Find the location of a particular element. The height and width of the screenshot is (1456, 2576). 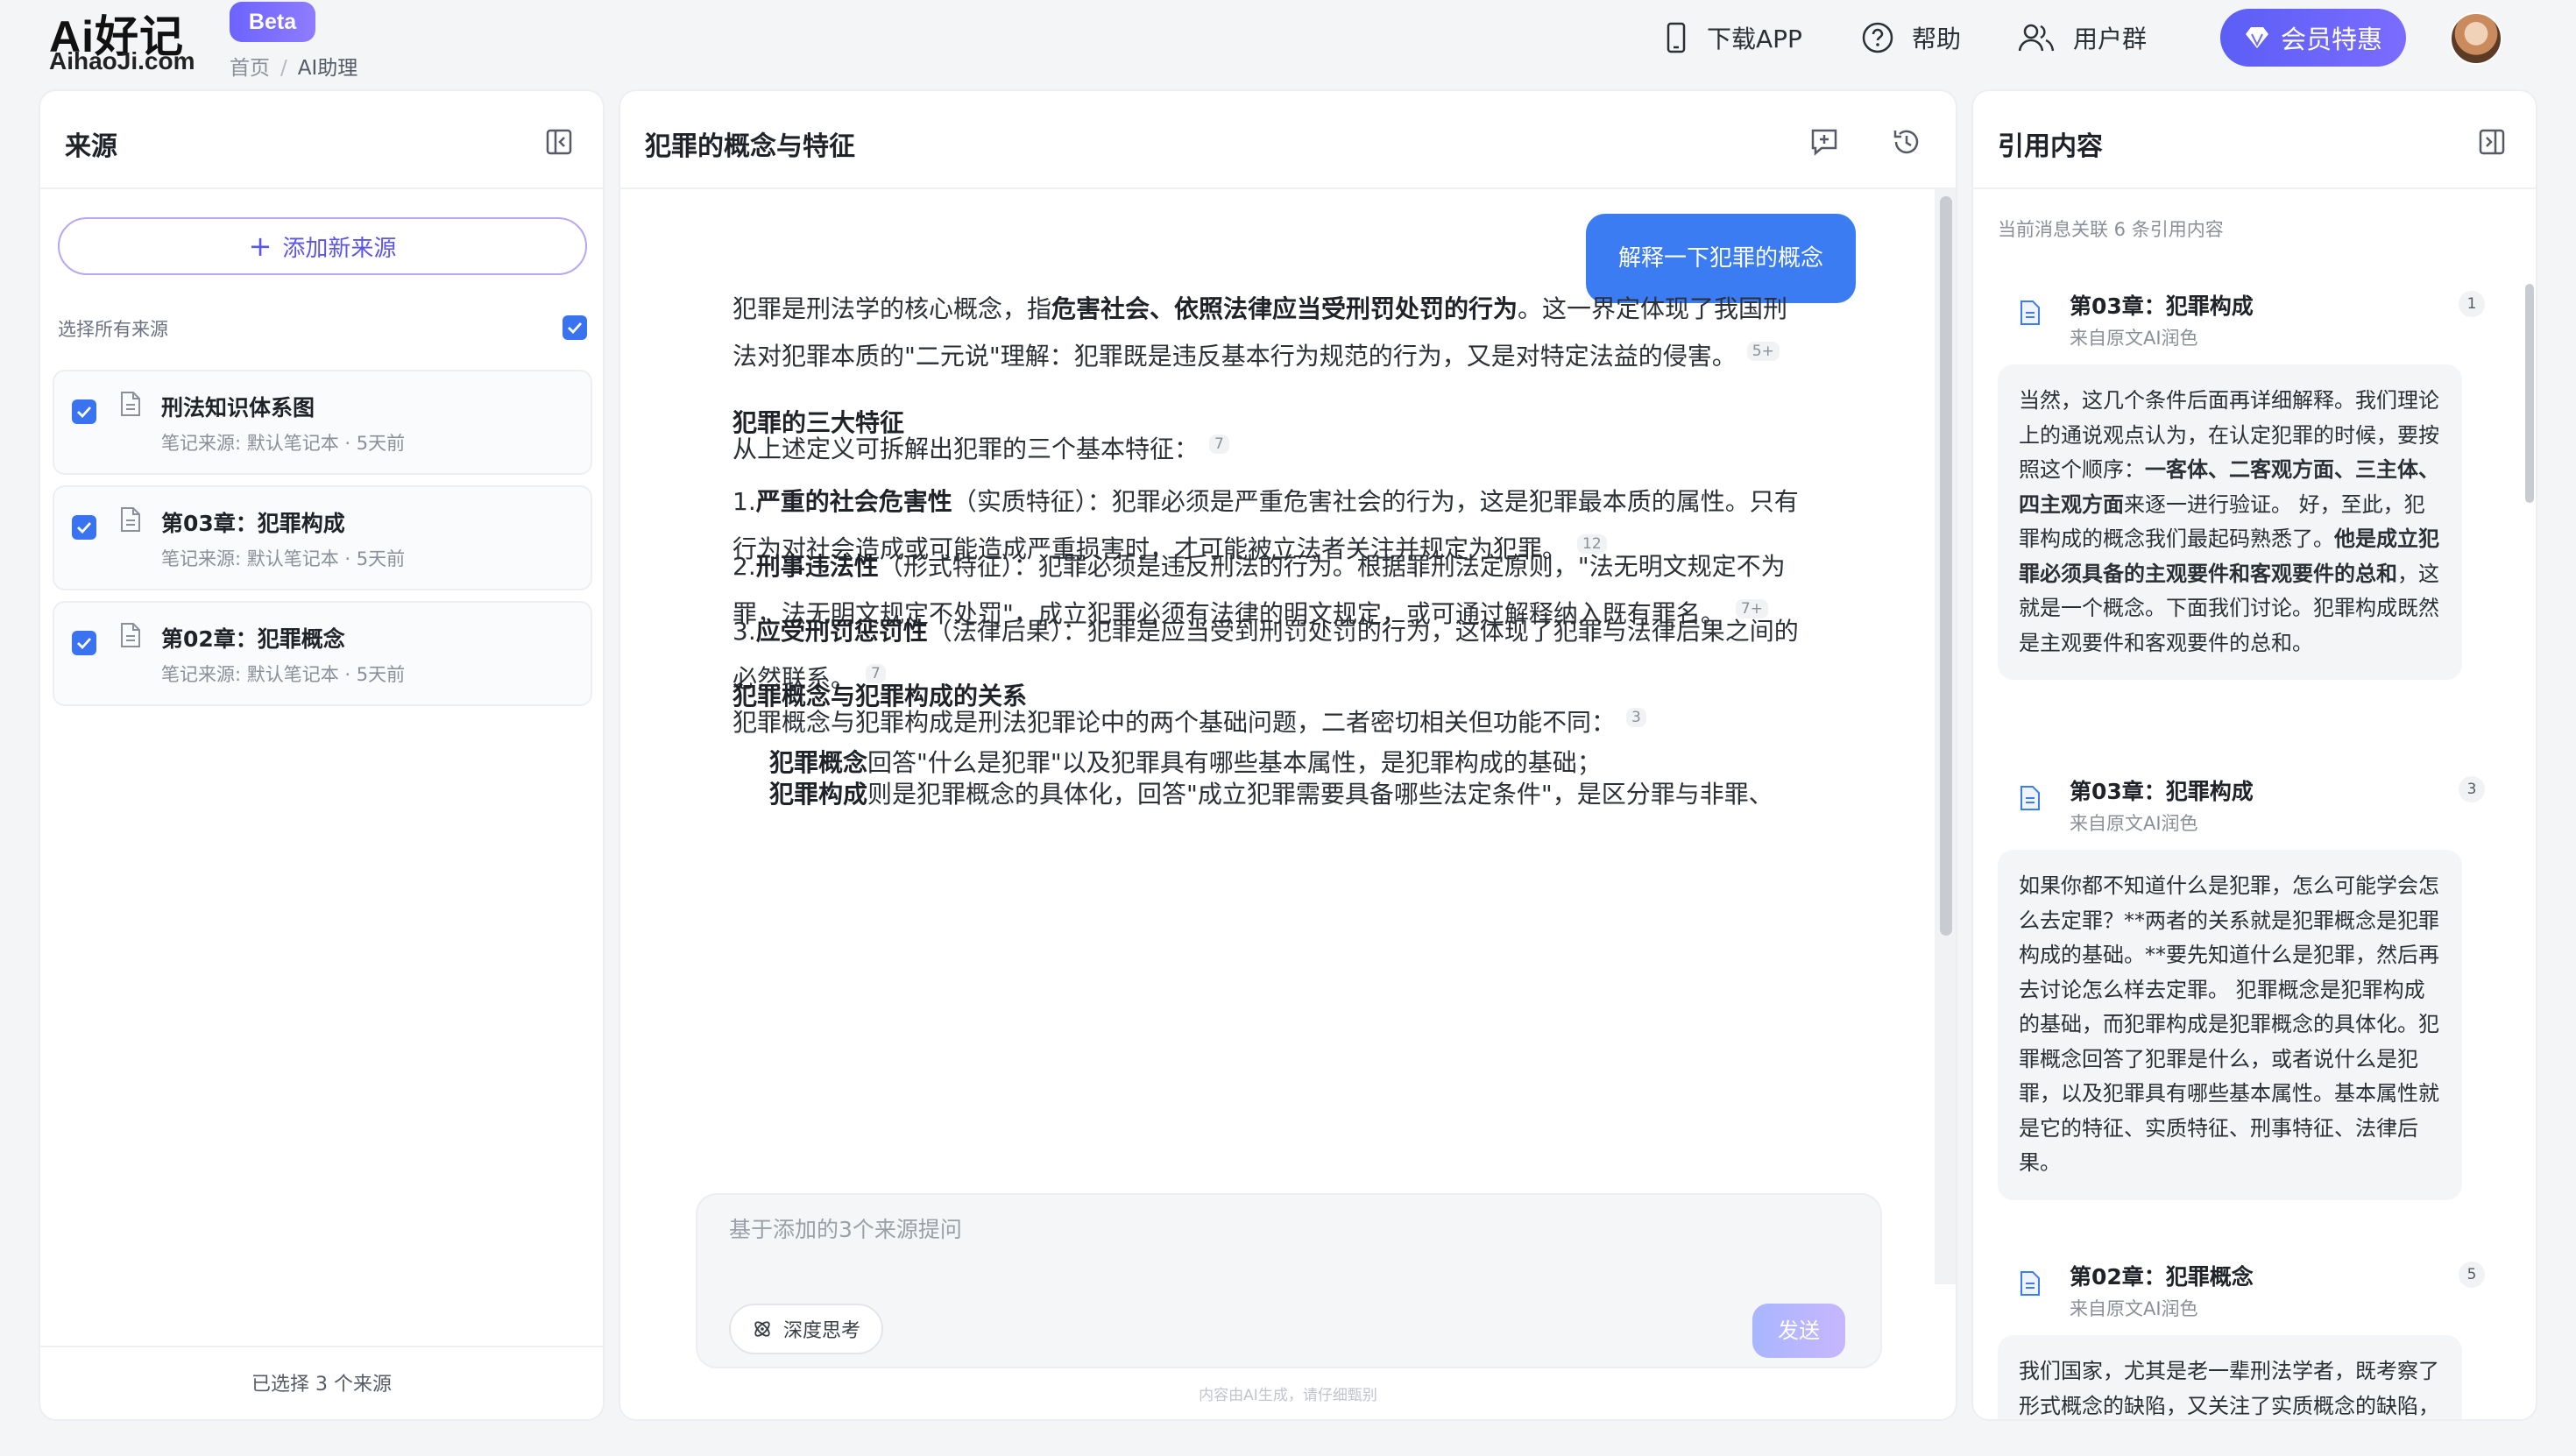

answer-bold: 犯罪构成 is located at coordinates (818, 794).